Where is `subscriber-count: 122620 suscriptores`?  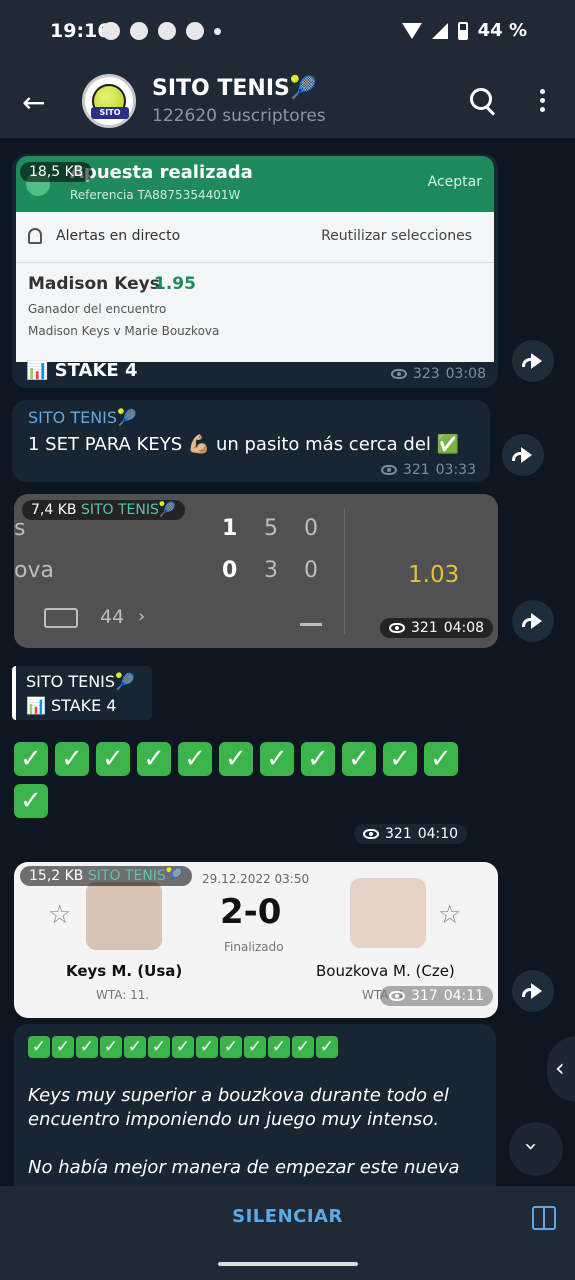
subscriber-count: 122620 suscriptores is located at coordinates (239, 116).